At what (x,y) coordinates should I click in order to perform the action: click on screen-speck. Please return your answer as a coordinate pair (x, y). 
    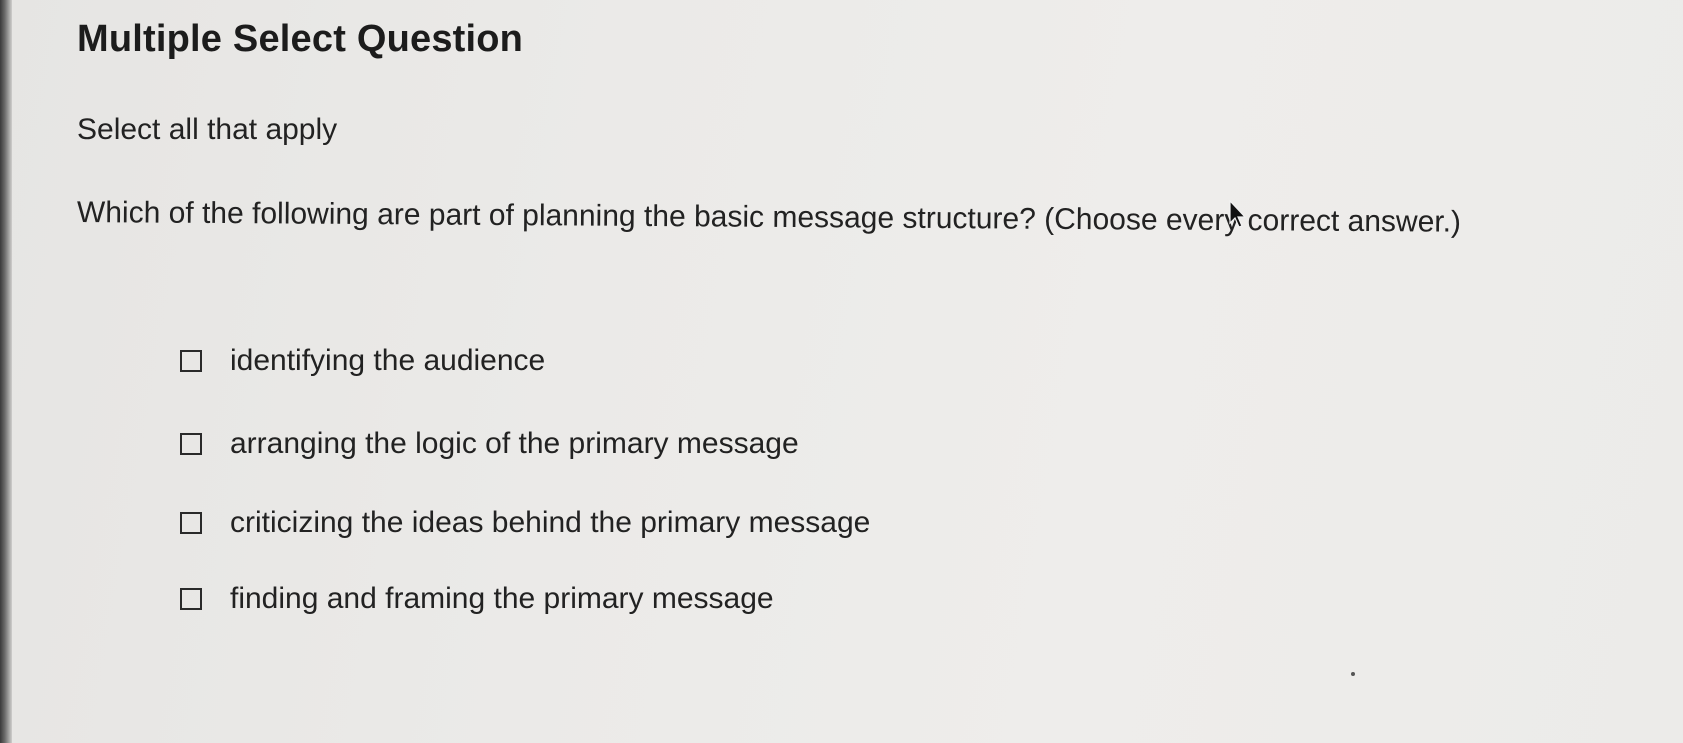
    Looking at the image, I should click on (1353, 674).